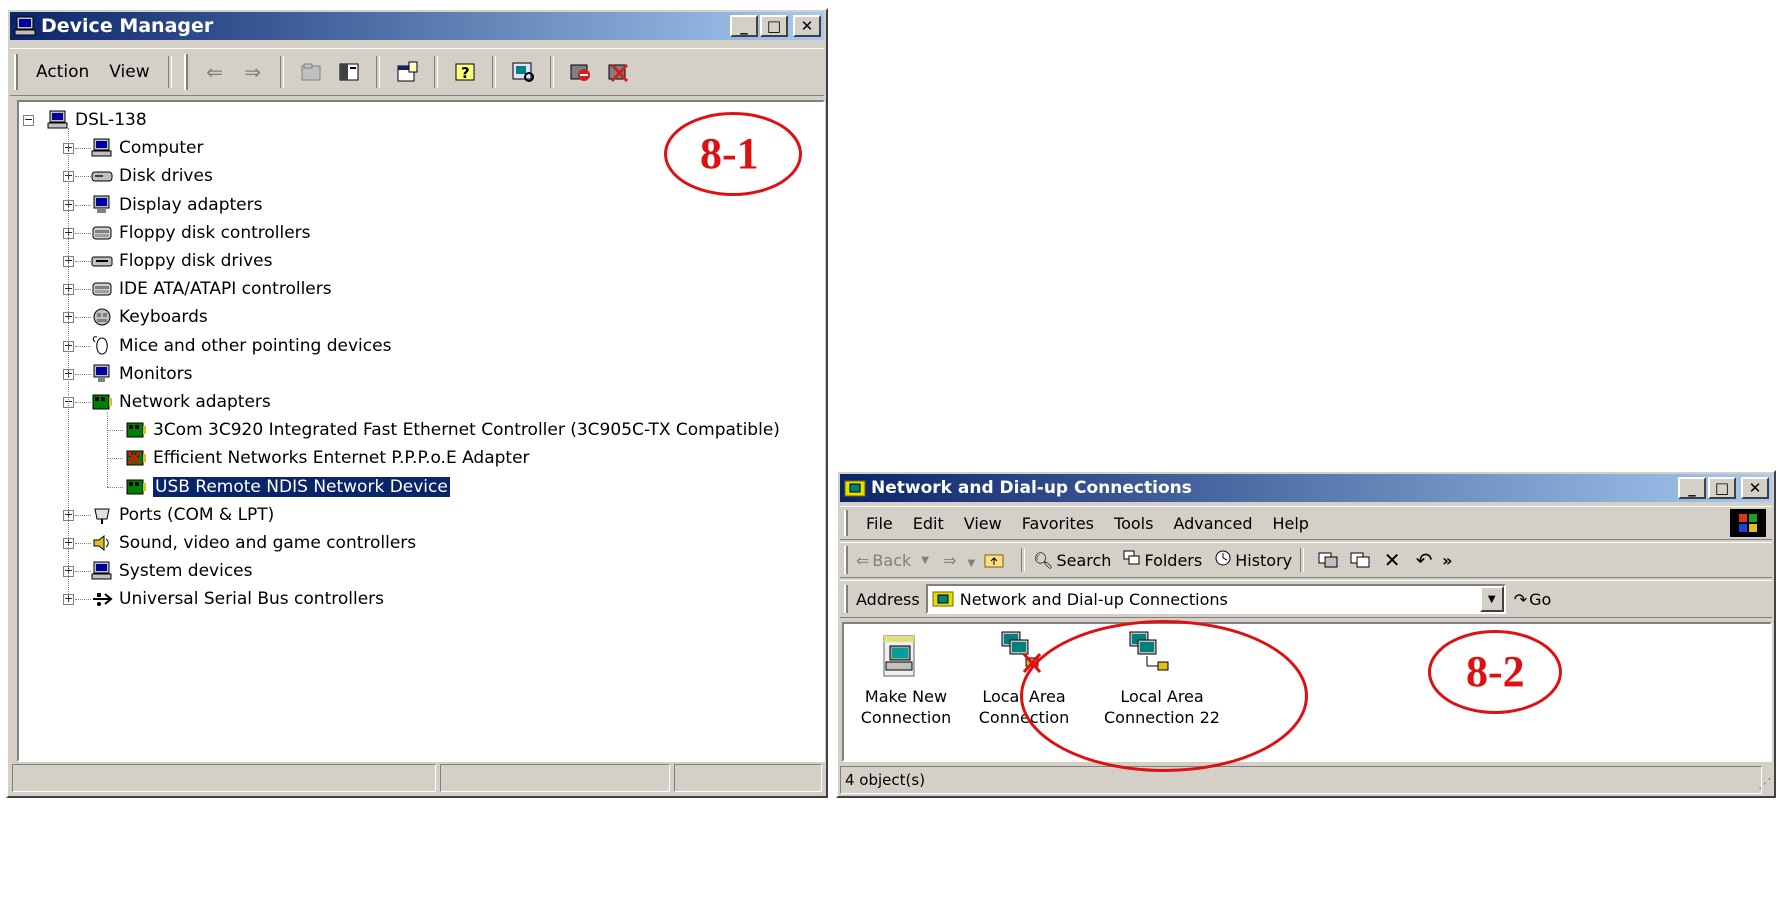 The height and width of the screenshot is (904, 1780). I want to click on resize-grip-icon: ⋰, so click(1765, 784).